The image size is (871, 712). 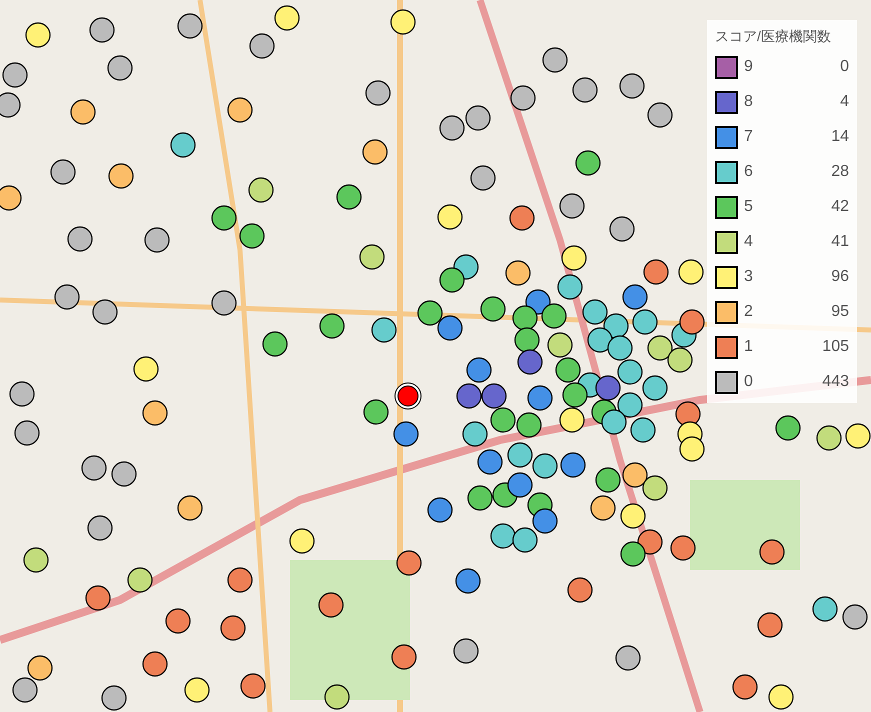 I want to click on legend-count: 95, so click(x=840, y=312).